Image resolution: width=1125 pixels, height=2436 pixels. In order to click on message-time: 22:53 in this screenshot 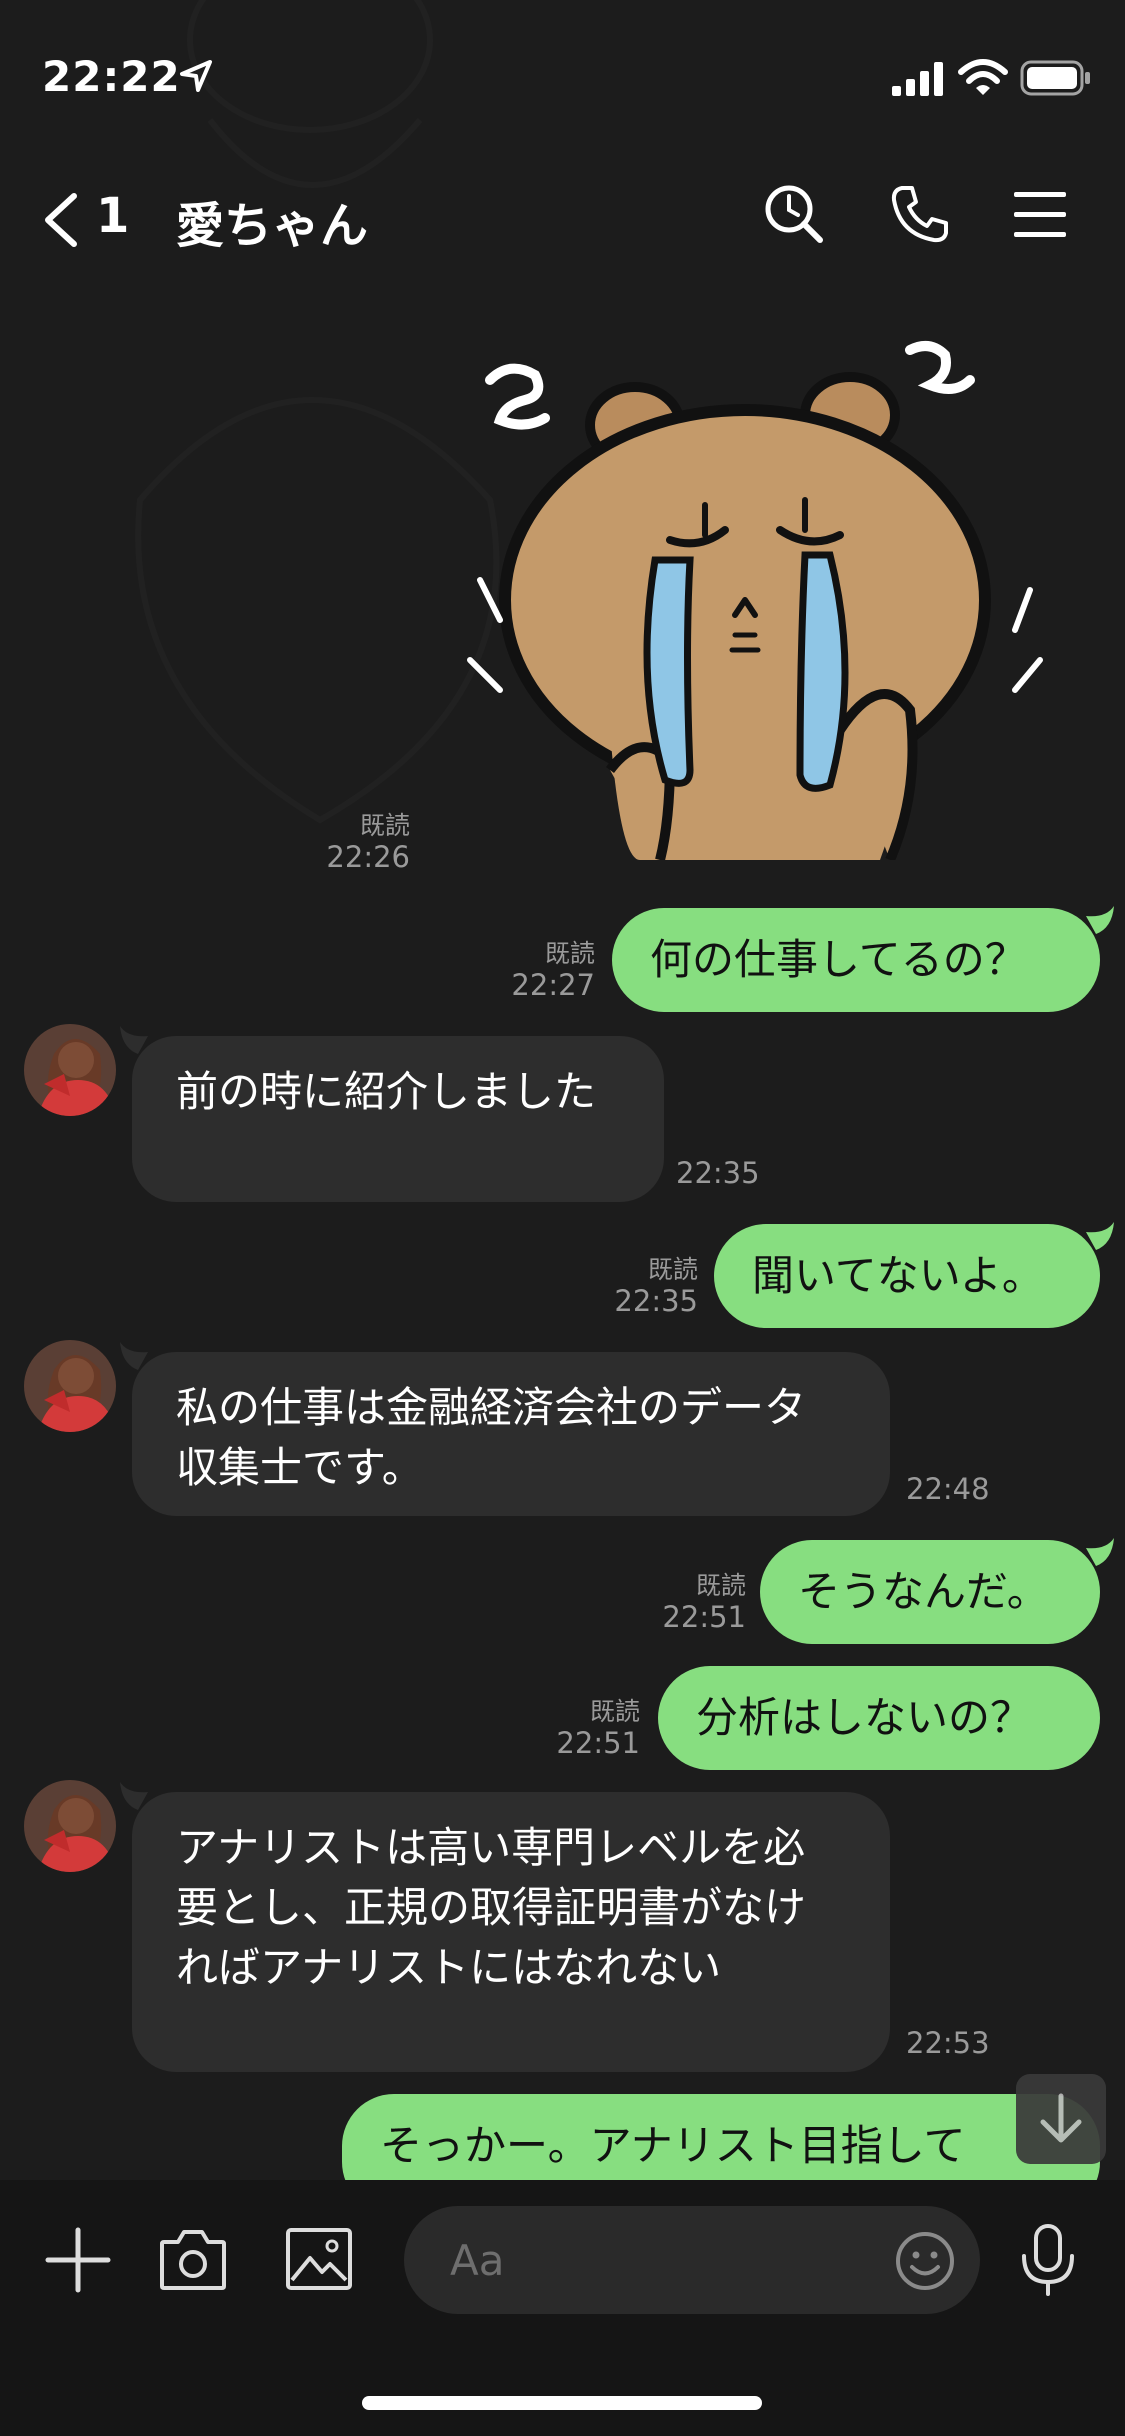, I will do `click(948, 2043)`.